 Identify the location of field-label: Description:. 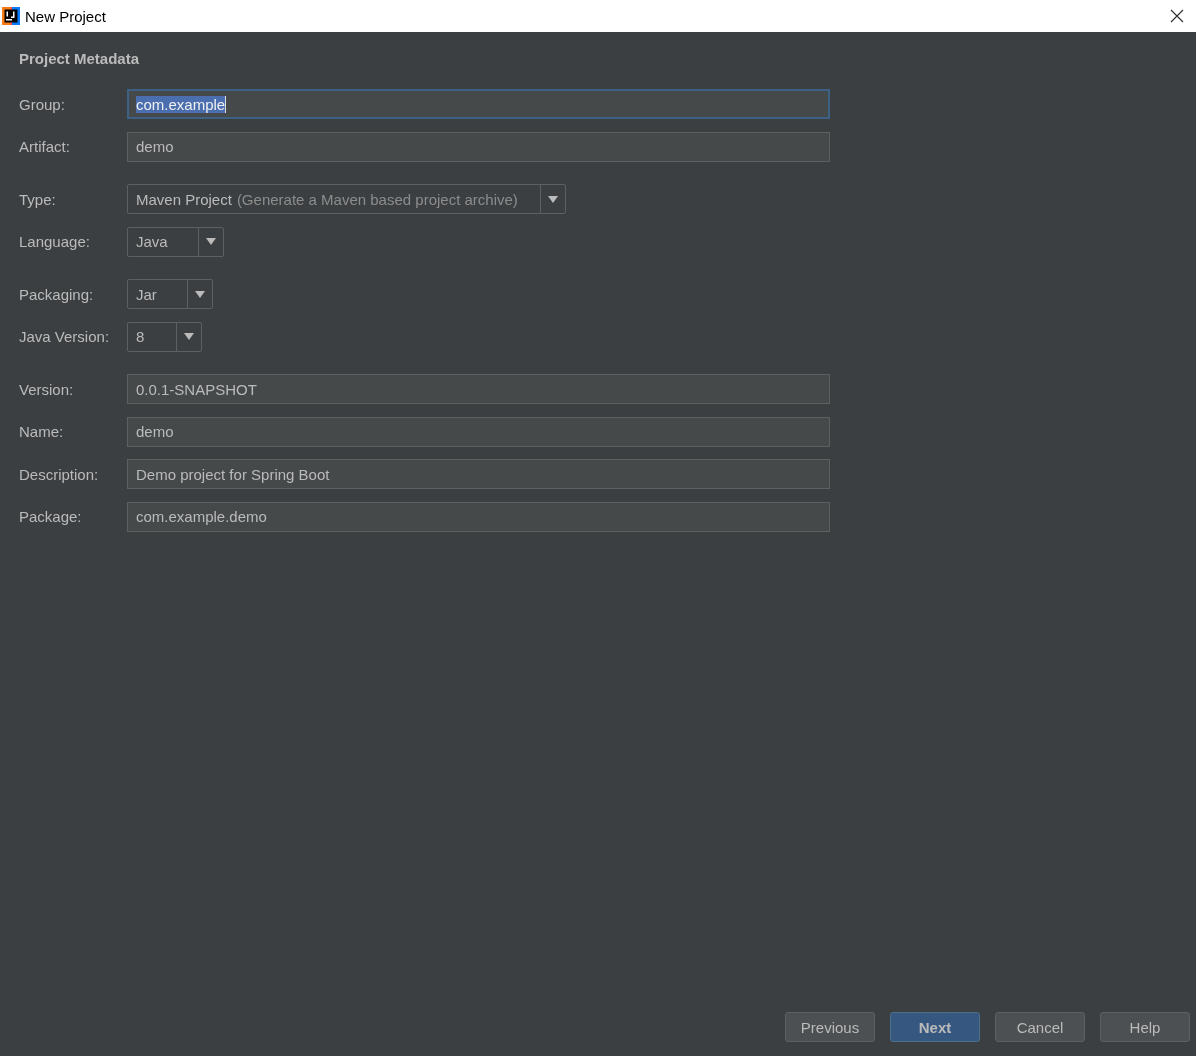
(59, 474).